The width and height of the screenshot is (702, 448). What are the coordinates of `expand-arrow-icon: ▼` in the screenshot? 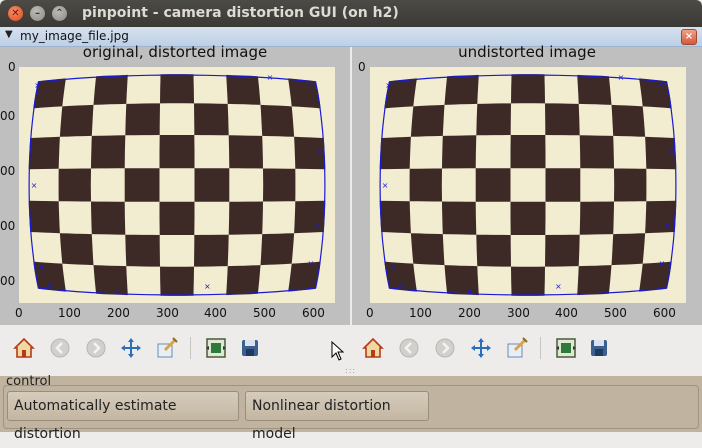 It's located at (9, 34).